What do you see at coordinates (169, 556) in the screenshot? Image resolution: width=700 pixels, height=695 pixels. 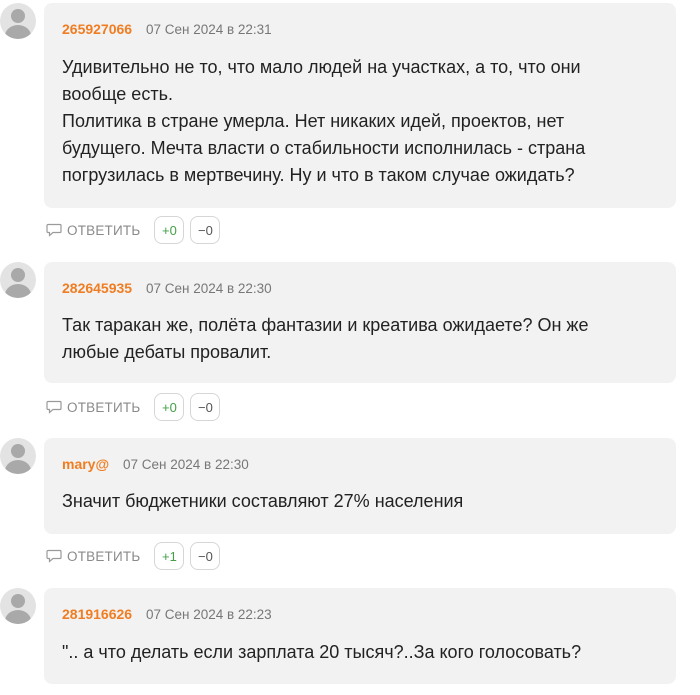 I see `upvote-button: +1` at bounding box center [169, 556].